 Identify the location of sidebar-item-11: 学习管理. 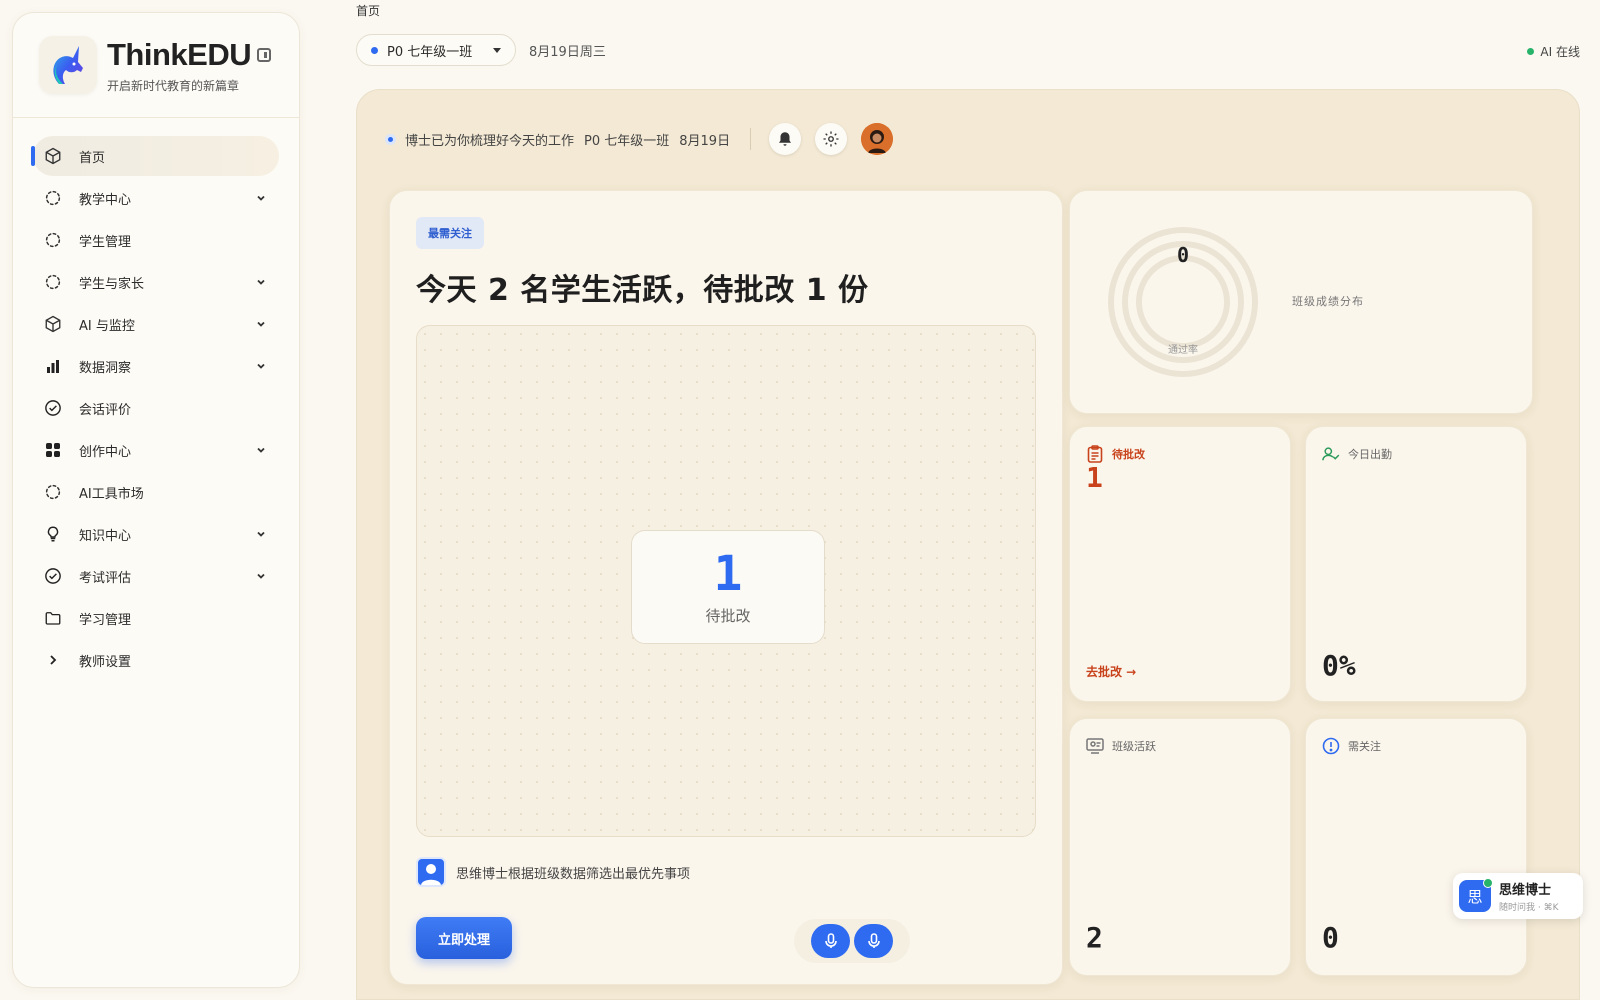
(156, 618).